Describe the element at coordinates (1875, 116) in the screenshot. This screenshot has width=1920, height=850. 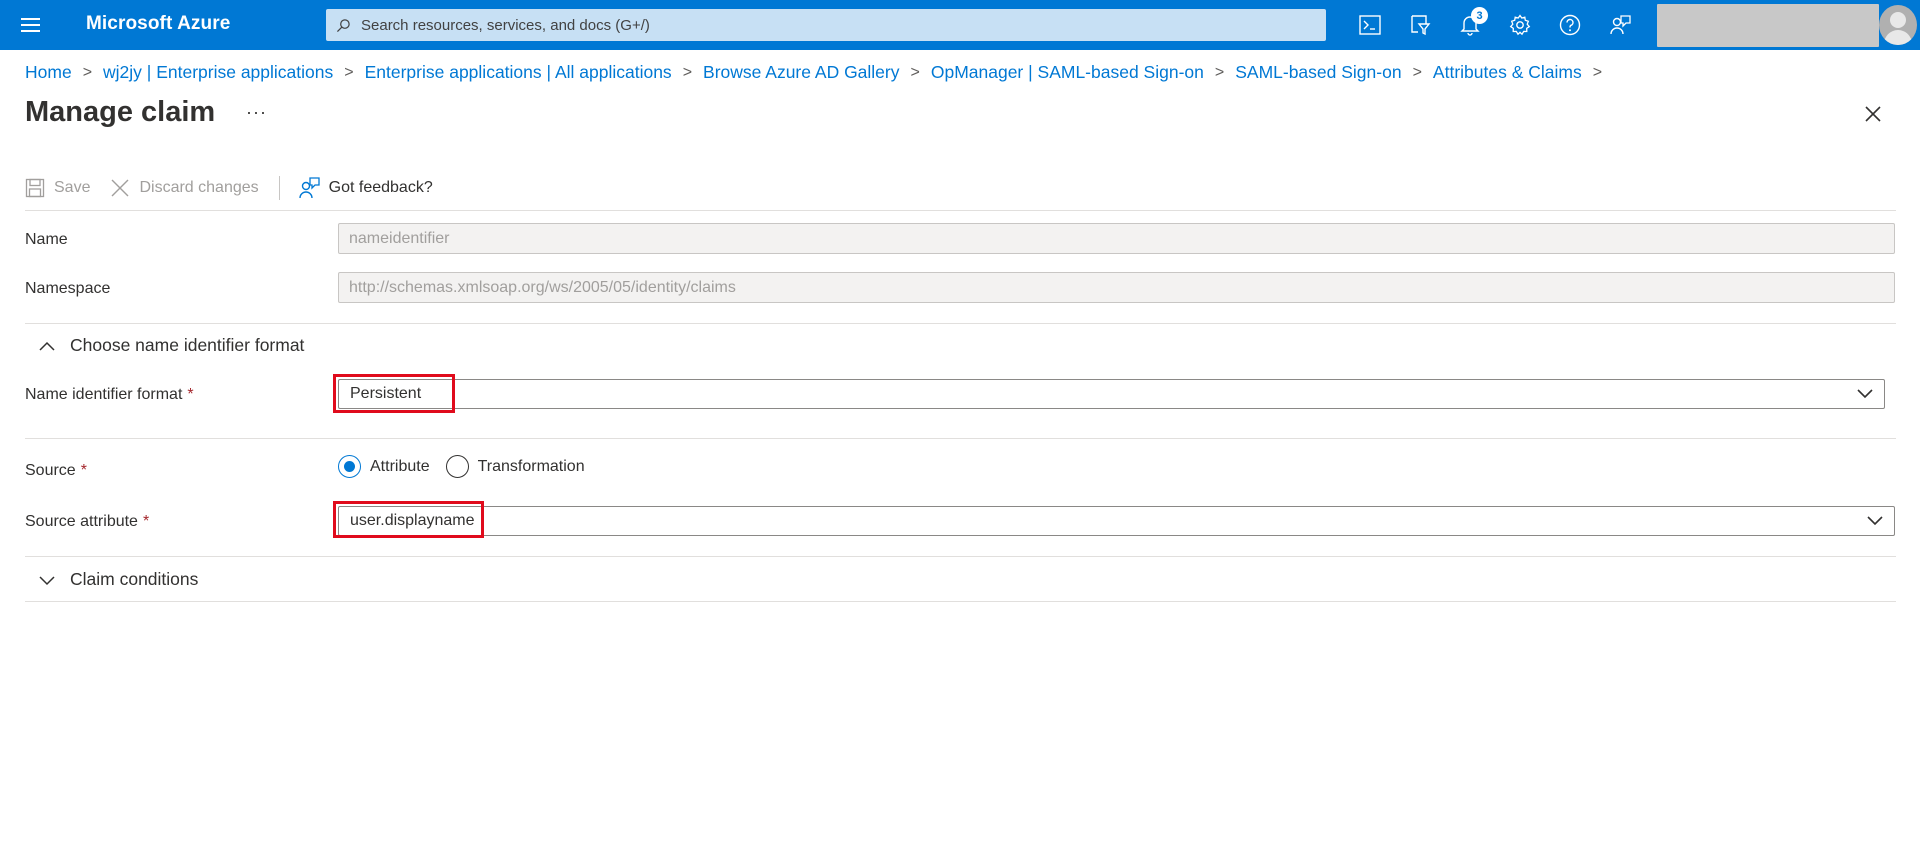
I see `close-icon` at that location.